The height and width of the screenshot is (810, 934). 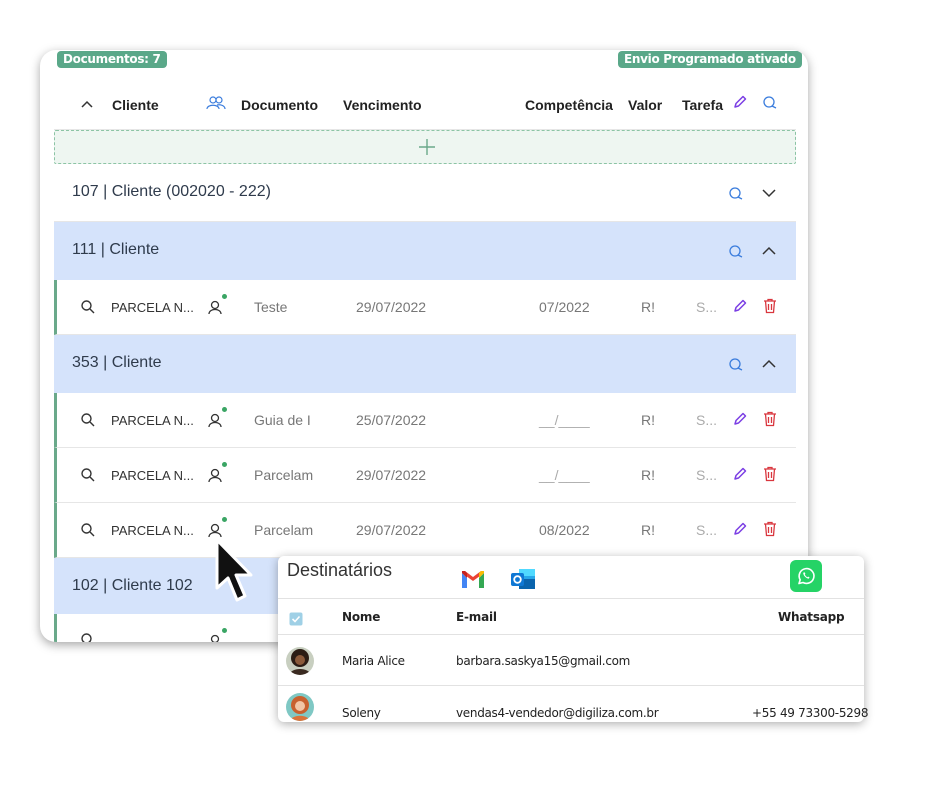 I want to click on documents-count-badge: Documentos: 7, so click(x=112, y=59).